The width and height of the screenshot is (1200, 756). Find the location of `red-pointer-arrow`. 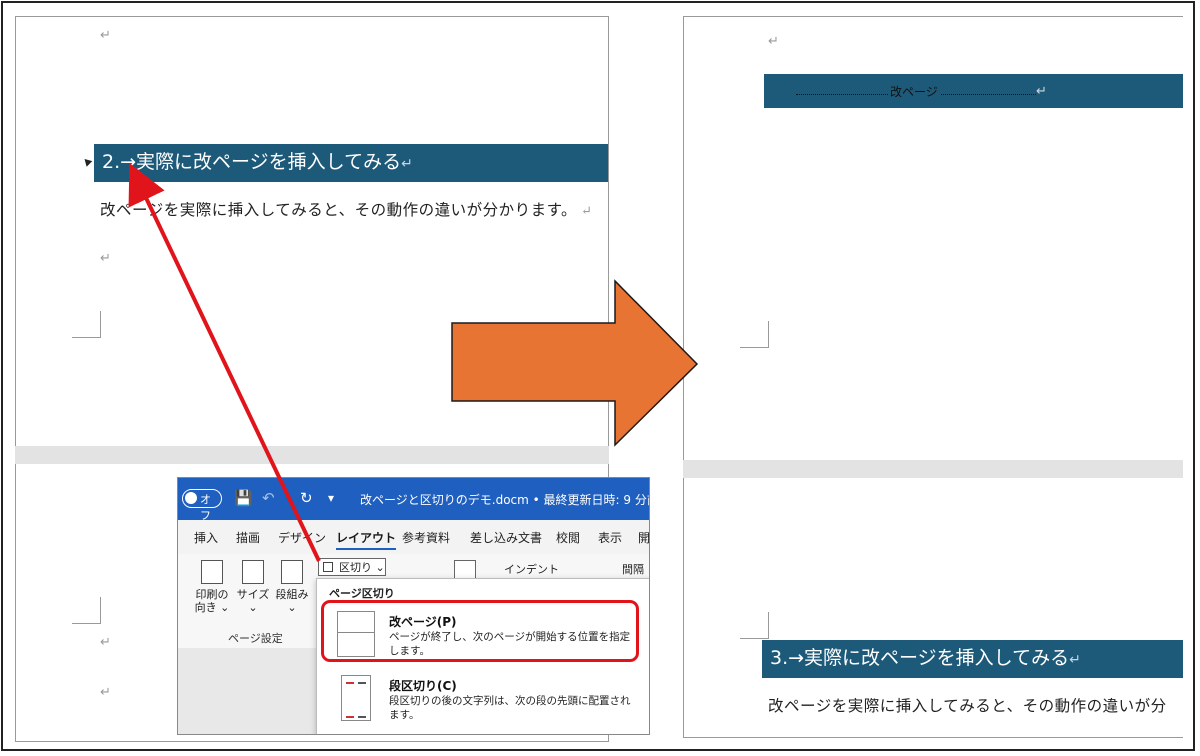

red-pointer-arrow is located at coordinates (224, 362).